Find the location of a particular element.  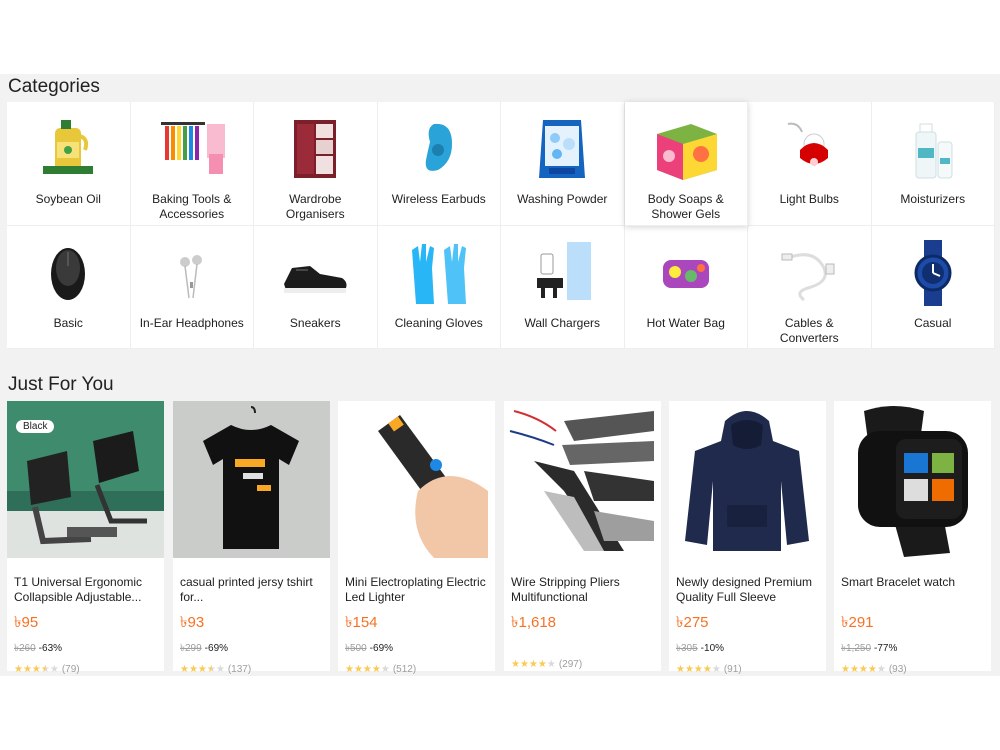

product-price: ৳95 is located at coordinates (26, 622).